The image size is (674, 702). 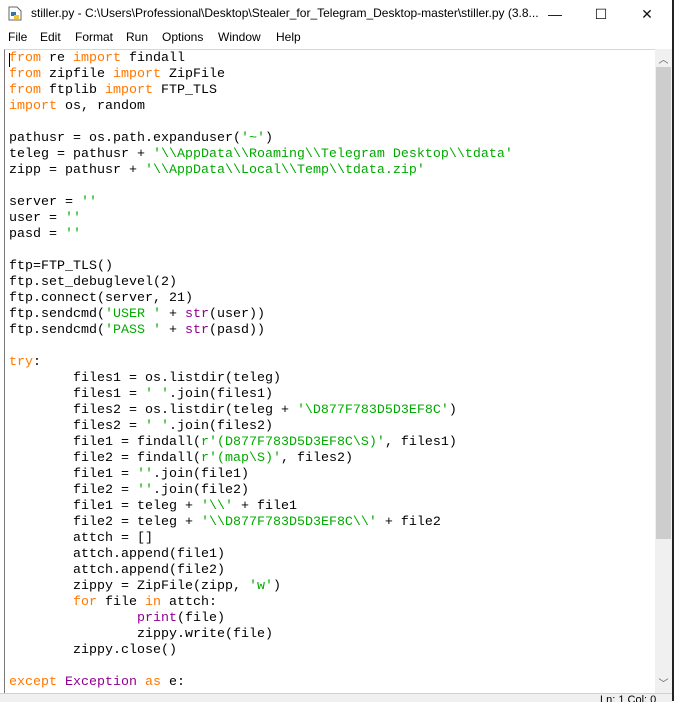 What do you see at coordinates (663, 303) in the screenshot?
I see `scrollbar-thumb` at bounding box center [663, 303].